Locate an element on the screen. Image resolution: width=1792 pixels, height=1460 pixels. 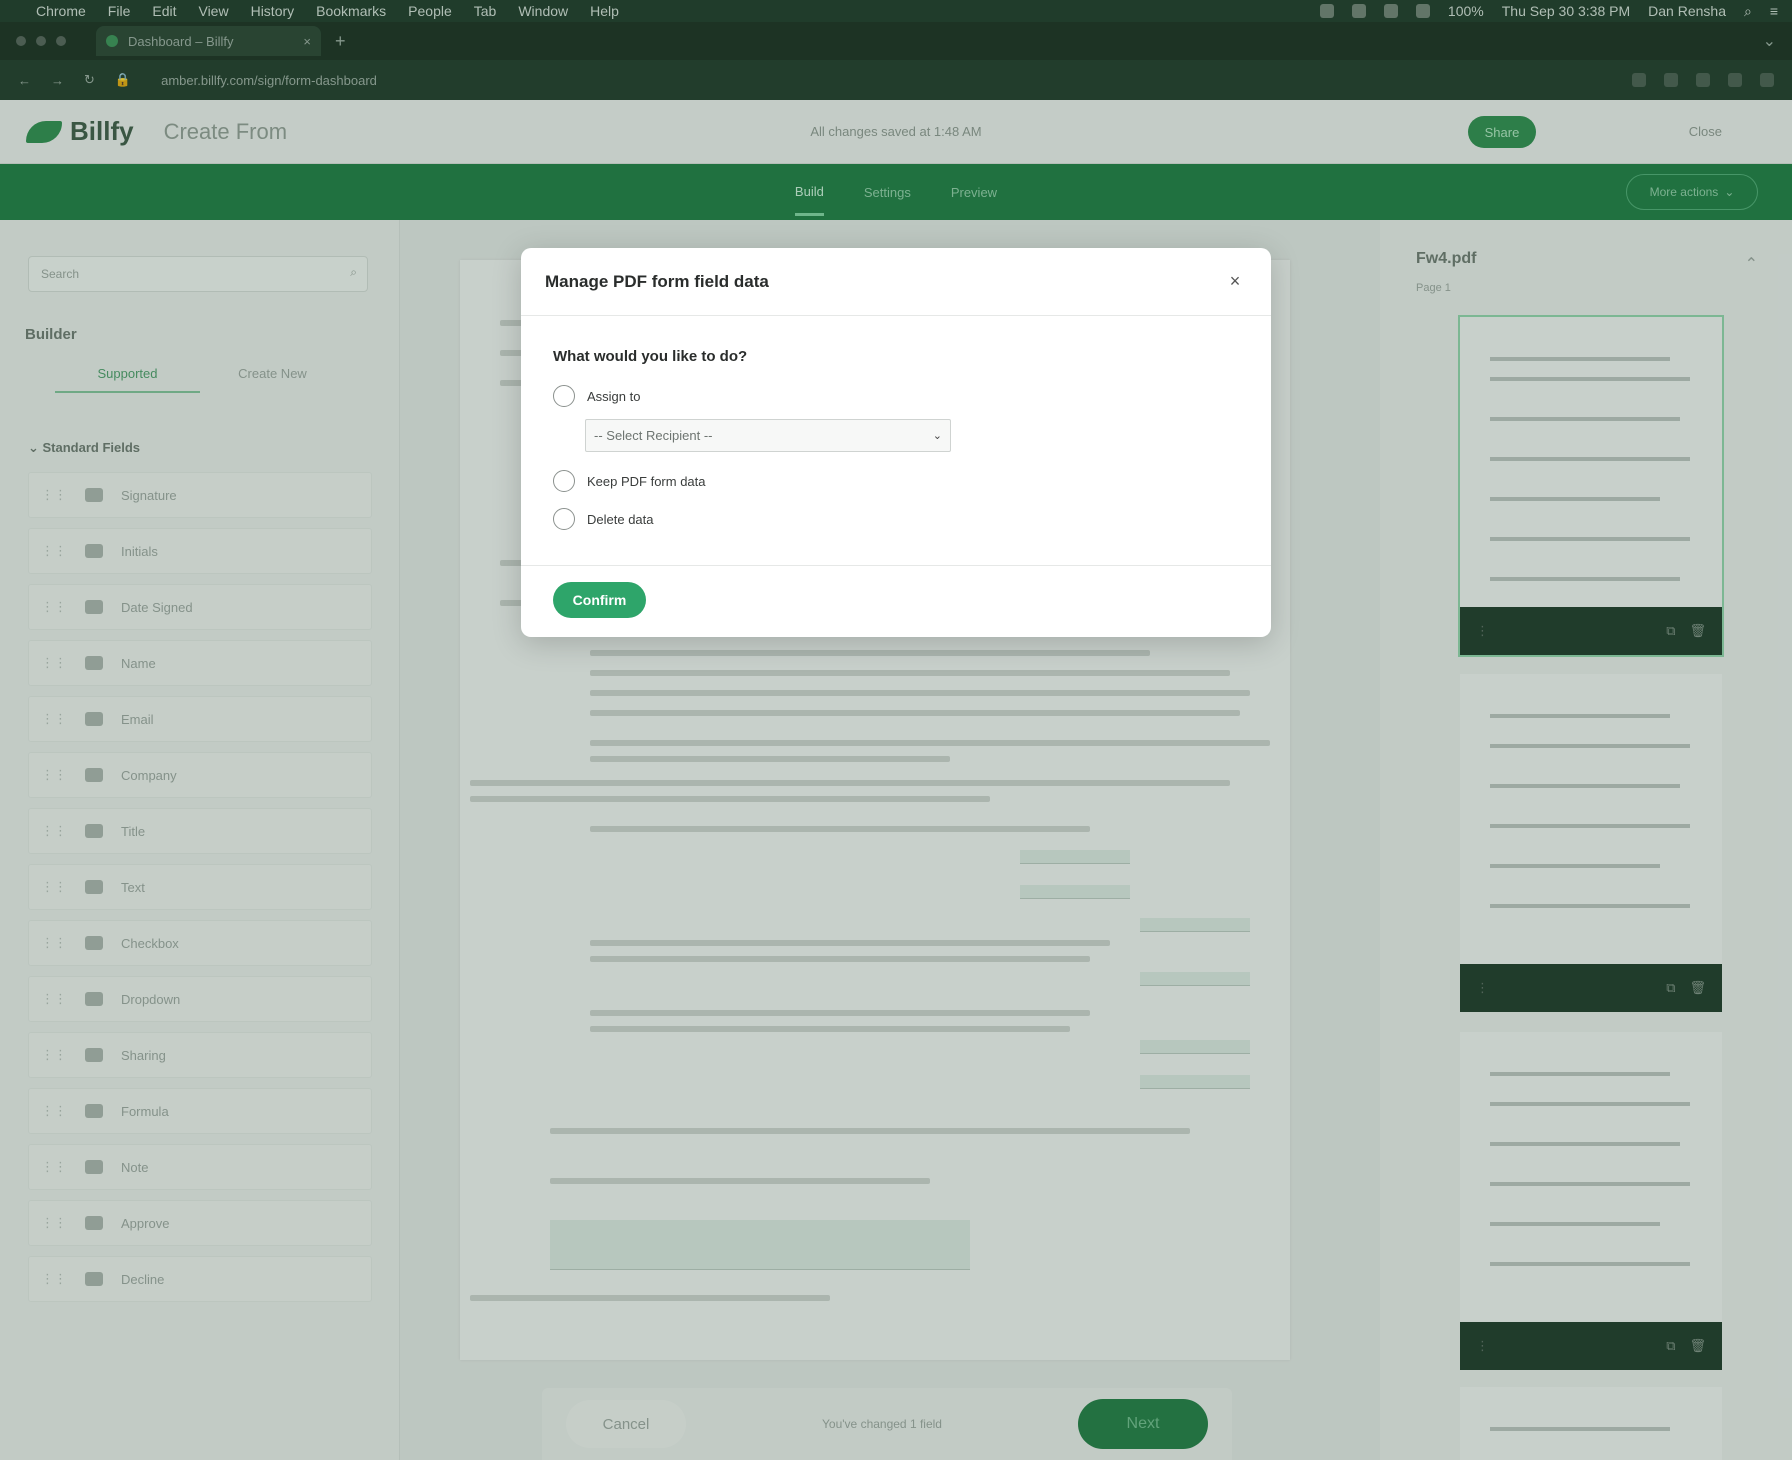
assign-to-label: Assign to is located at coordinates (613, 396).